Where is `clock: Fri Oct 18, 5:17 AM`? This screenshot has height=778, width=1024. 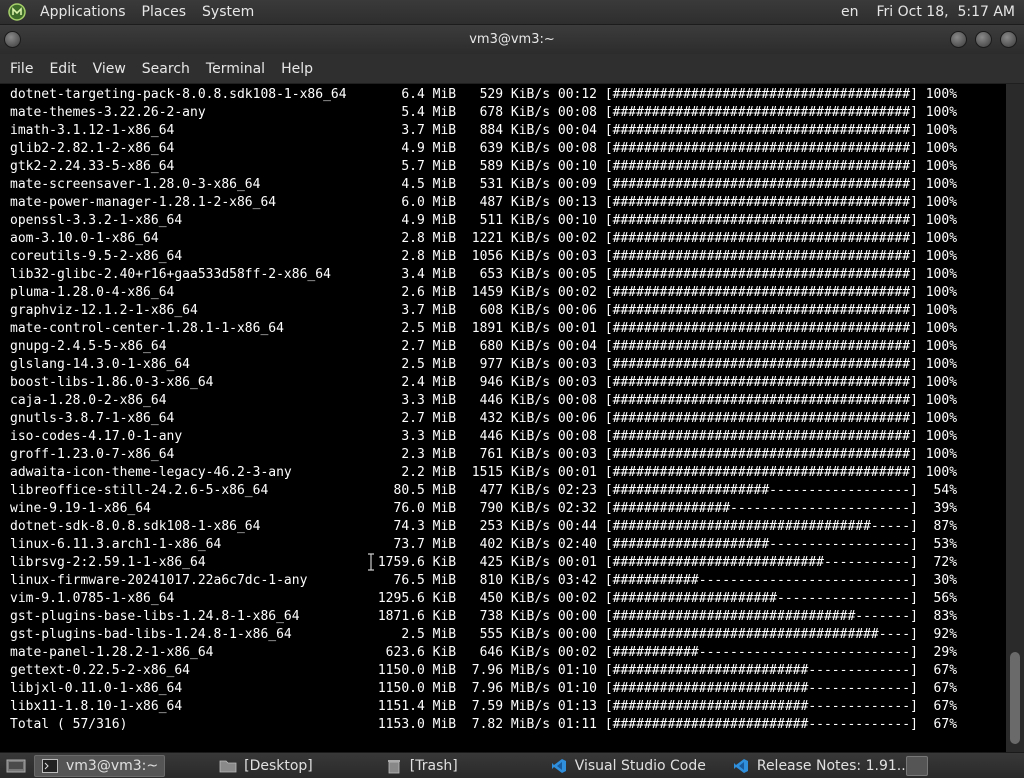
clock: Fri Oct 18, 5:17 AM is located at coordinates (946, 12).